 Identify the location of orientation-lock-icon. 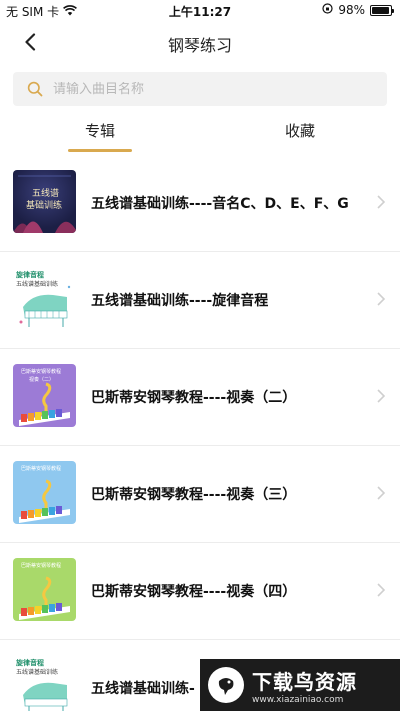
(327, 10).